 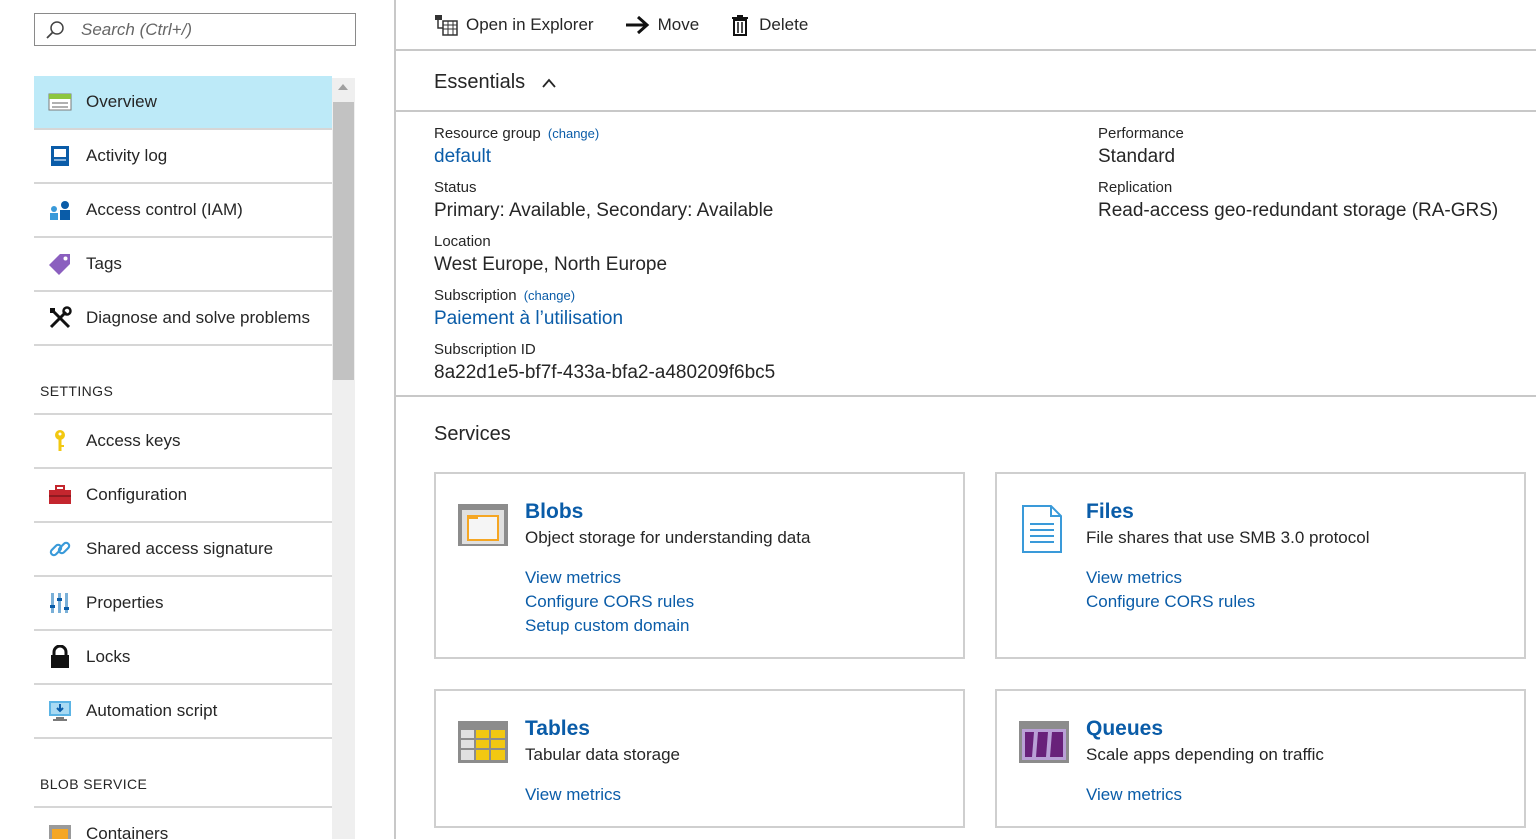 I want to click on tables-description: Tabular data storage, so click(x=602, y=754).